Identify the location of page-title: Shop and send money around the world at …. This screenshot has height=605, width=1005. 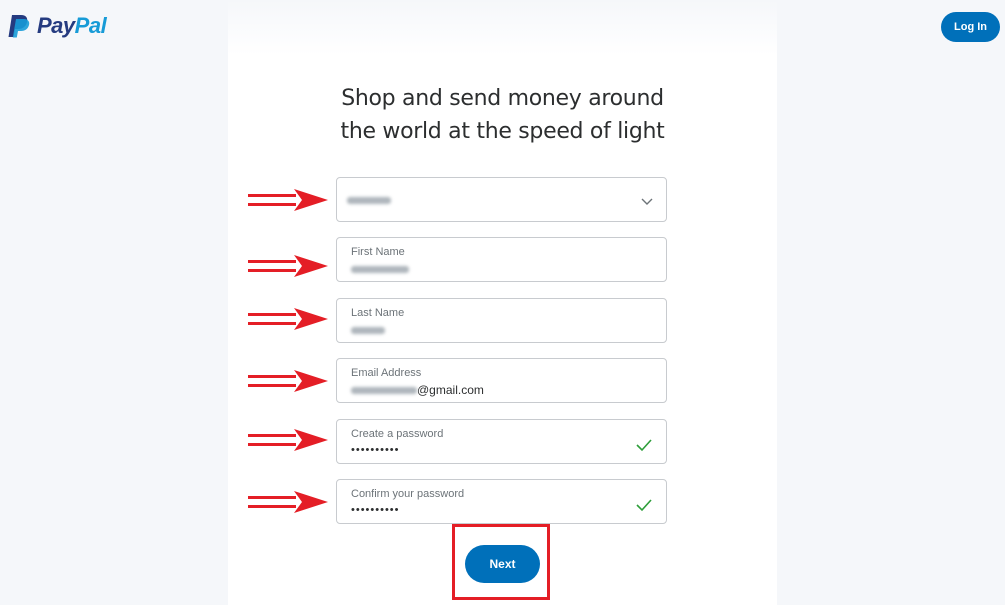
(502, 115).